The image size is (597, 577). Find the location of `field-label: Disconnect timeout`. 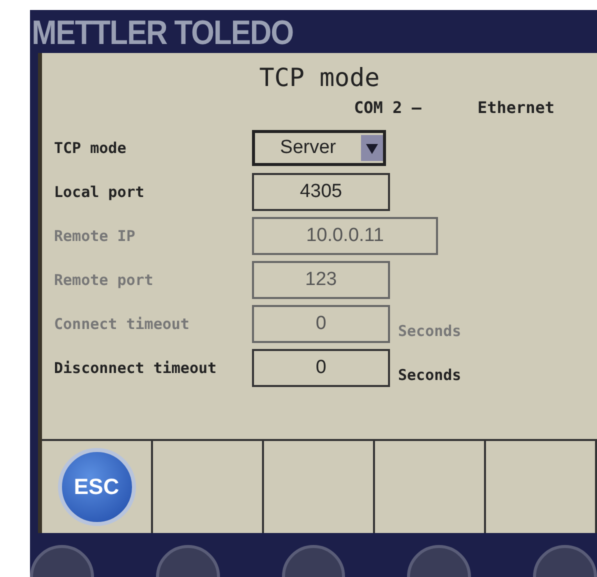

field-label: Disconnect timeout is located at coordinates (136, 368).